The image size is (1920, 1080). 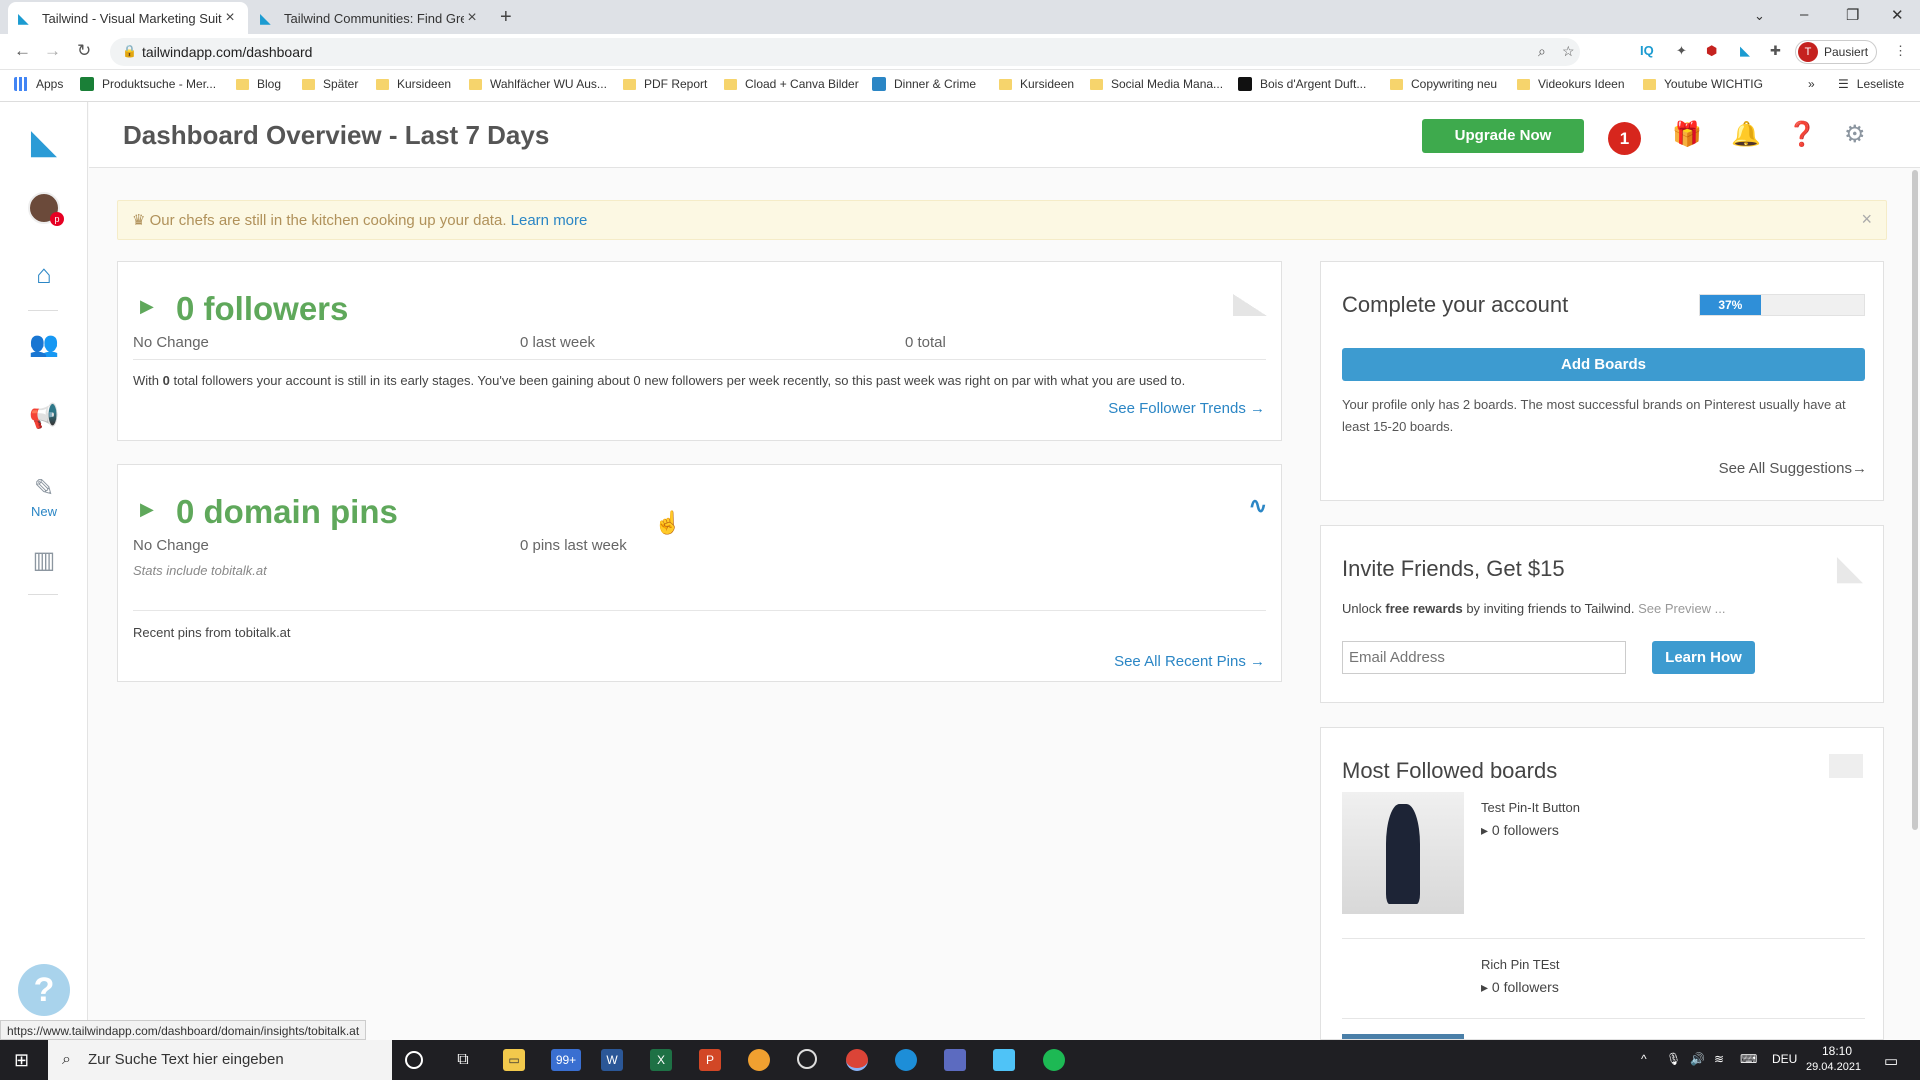 What do you see at coordinates (1186, 408) in the screenshot?
I see `see-follower-trends-link: See Follower Trends →` at bounding box center [1186, 408].